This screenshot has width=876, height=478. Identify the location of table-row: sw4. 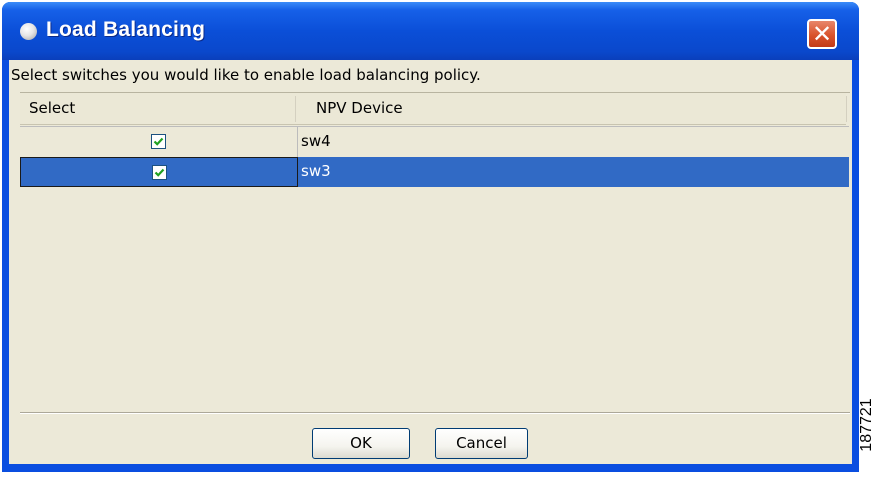
(434, 142).